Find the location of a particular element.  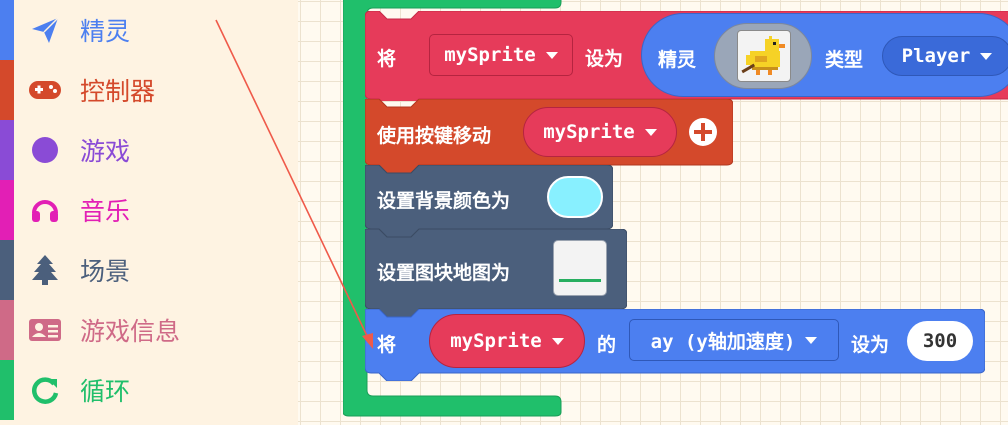

id-card-icon is located at coordinates (45, 330).